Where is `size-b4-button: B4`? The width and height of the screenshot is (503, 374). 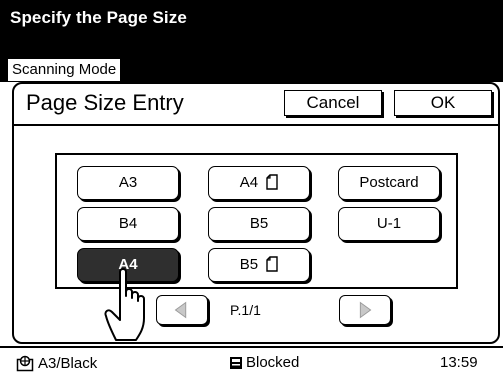
size-b4-button: B4 is located at coordinates (128, 224).